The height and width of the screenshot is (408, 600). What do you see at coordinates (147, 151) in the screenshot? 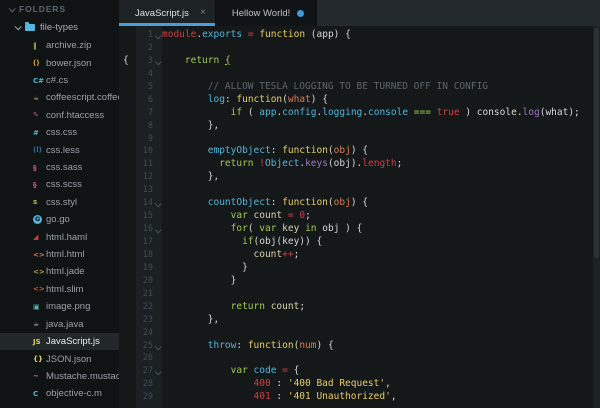
I see `line-number: 10` at bounding box center [147, 151].